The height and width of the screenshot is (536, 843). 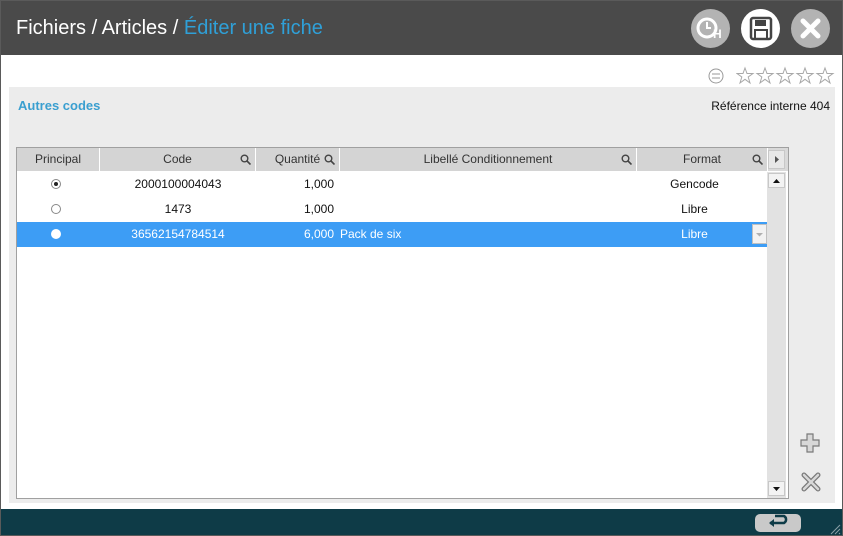 I want to click on chevron-up-icon, so click(x=776, y=181).